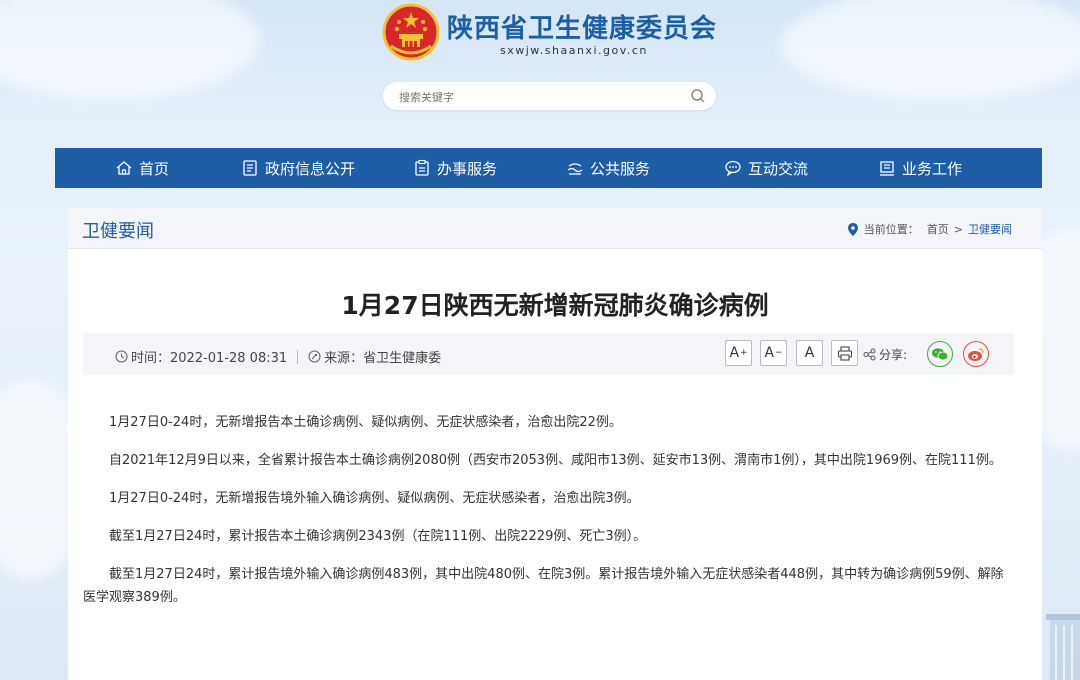  What do you see at coordinates (534, 97) in the screenshot?
I see `search-input` at bounding box center [534, 97].